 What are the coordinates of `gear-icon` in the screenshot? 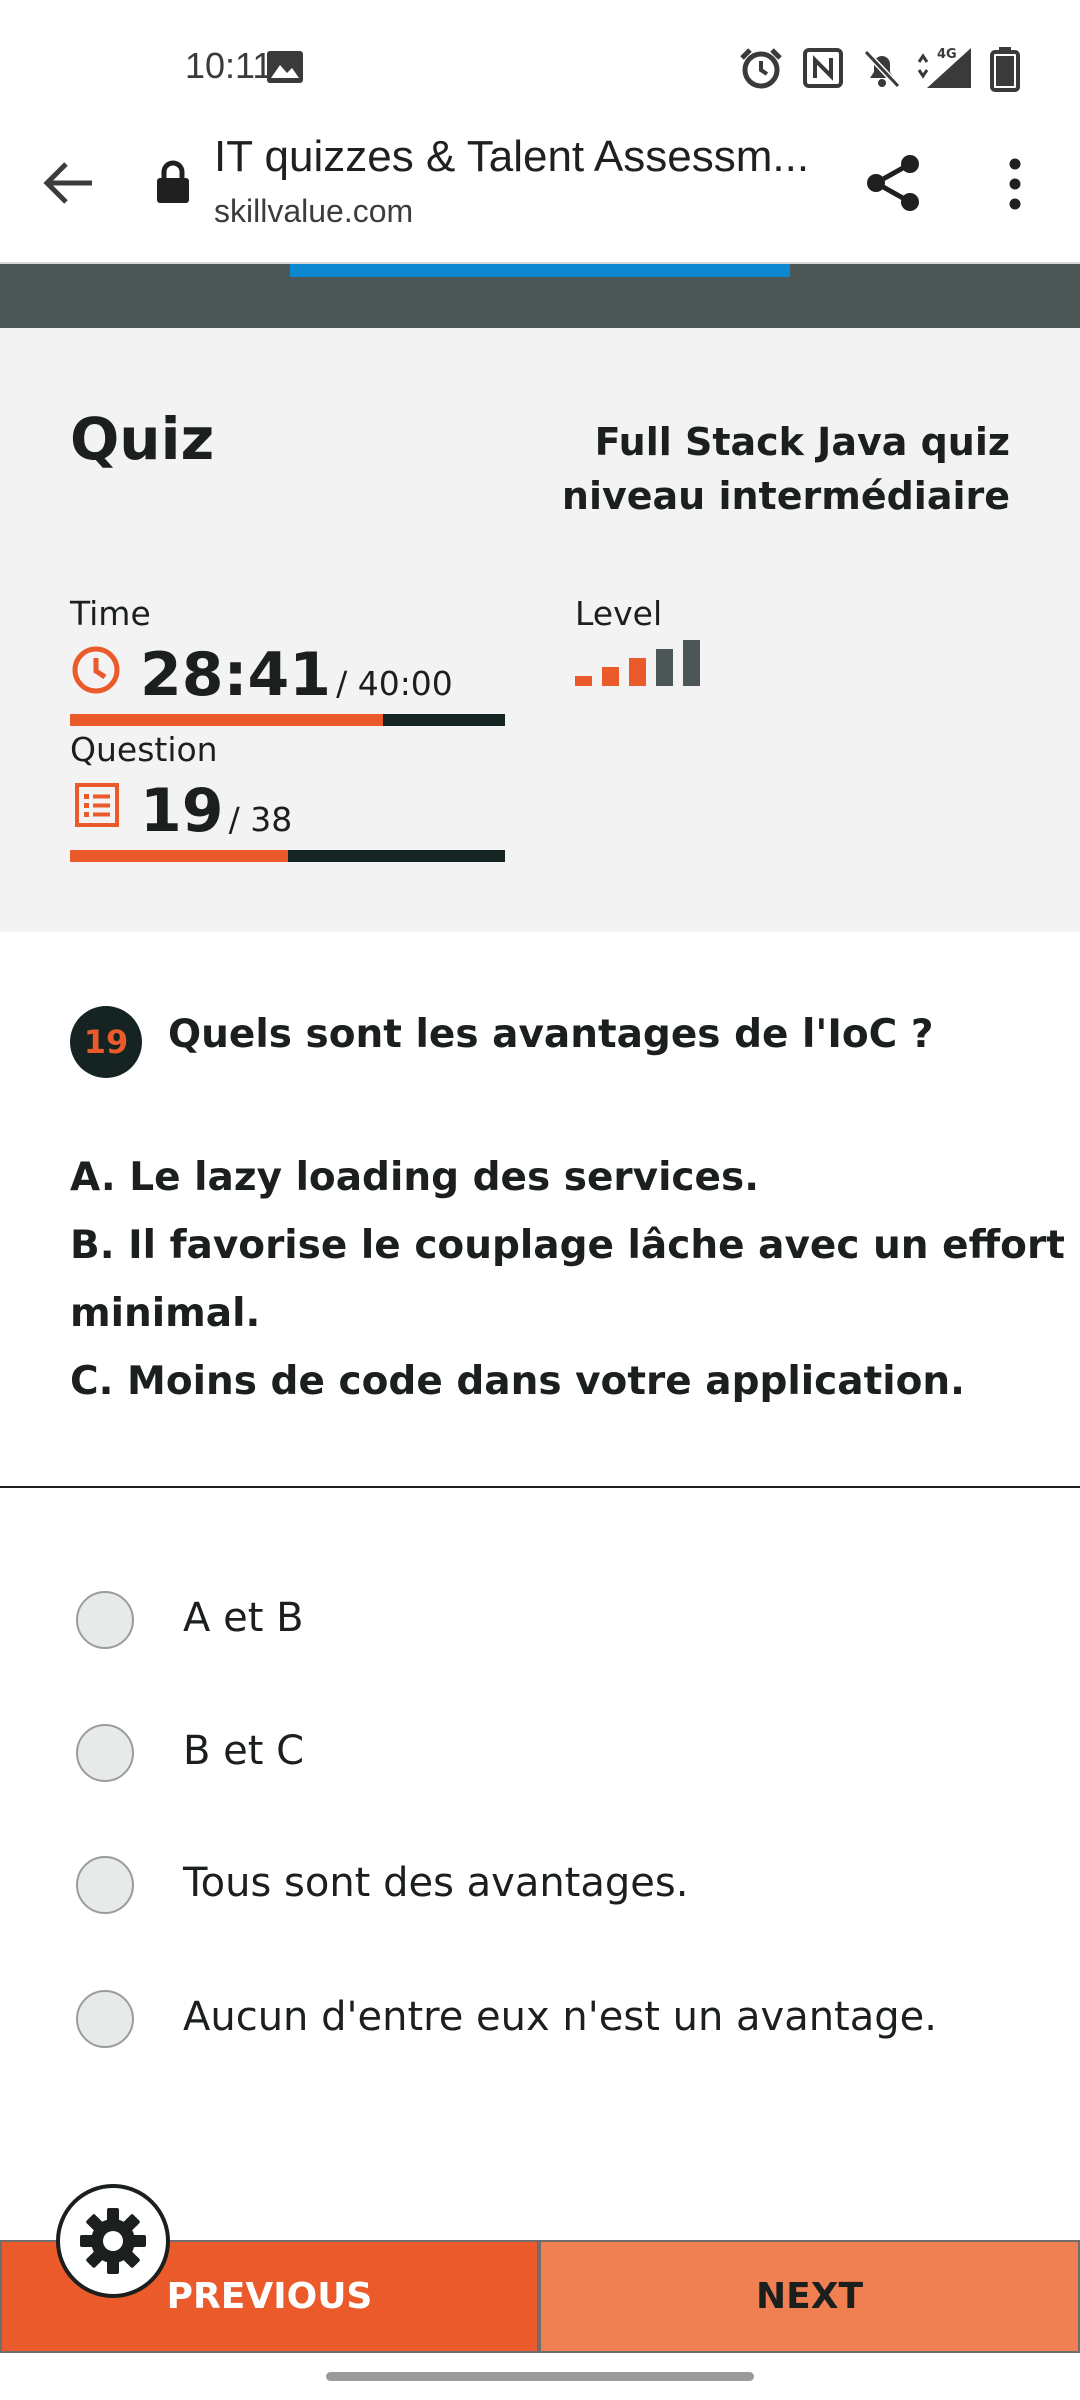 It's located at (113, 2241).